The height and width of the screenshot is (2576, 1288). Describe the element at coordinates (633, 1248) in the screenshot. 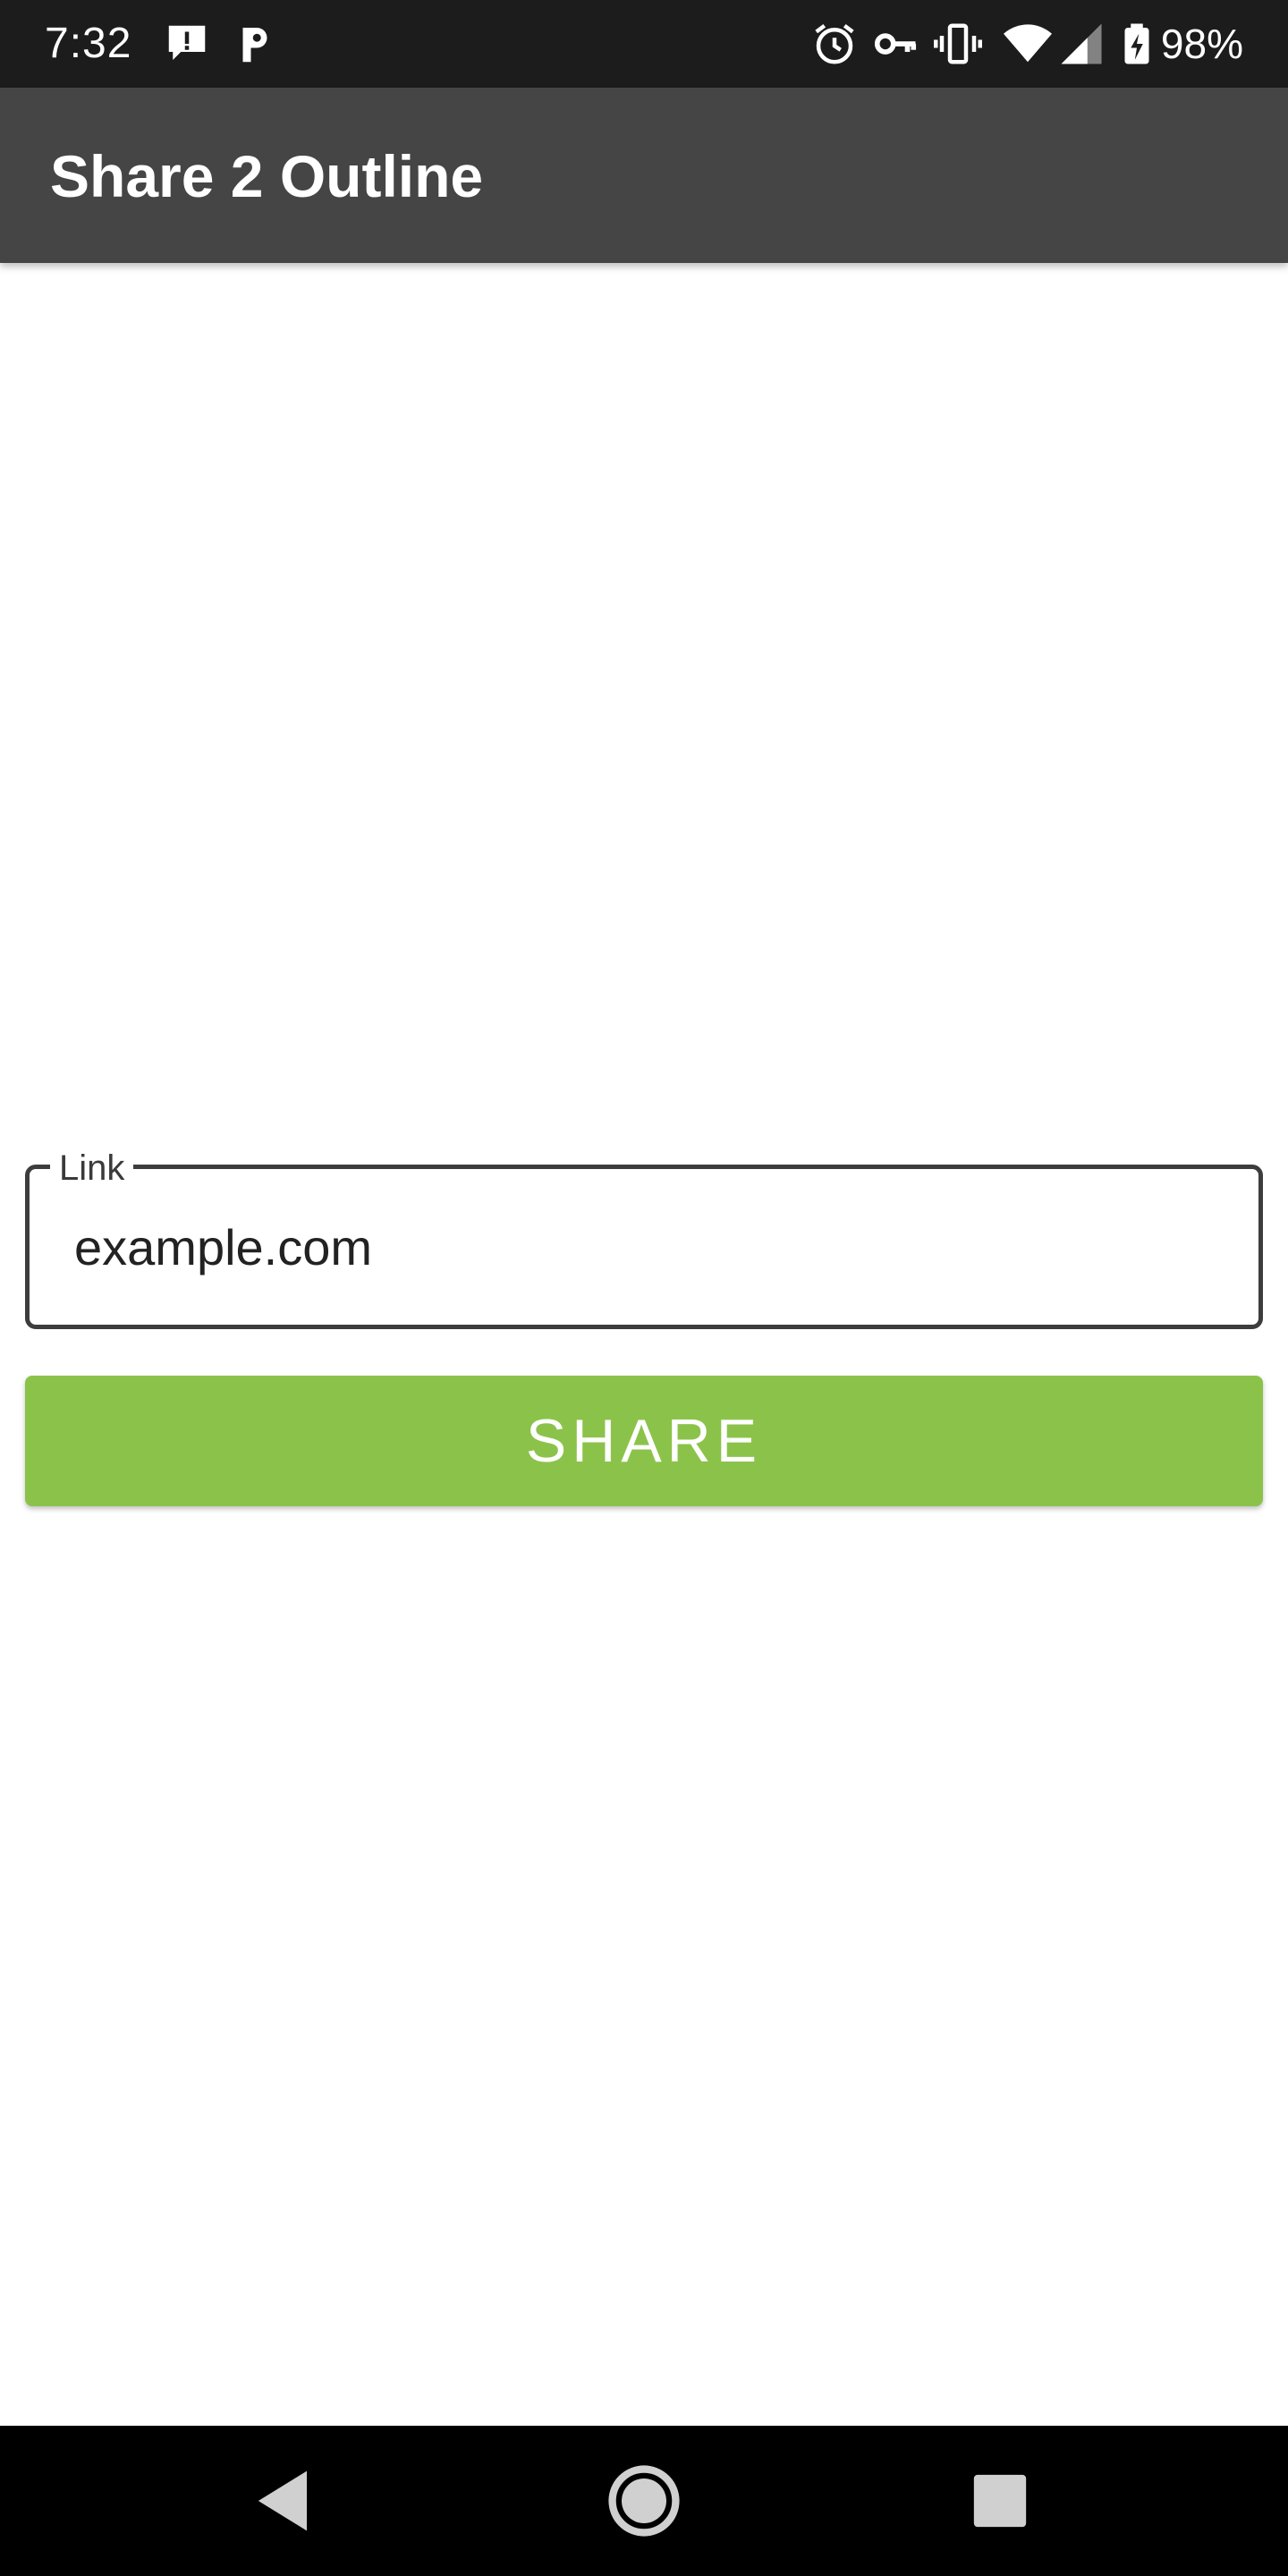

I see `link-input` at that location.